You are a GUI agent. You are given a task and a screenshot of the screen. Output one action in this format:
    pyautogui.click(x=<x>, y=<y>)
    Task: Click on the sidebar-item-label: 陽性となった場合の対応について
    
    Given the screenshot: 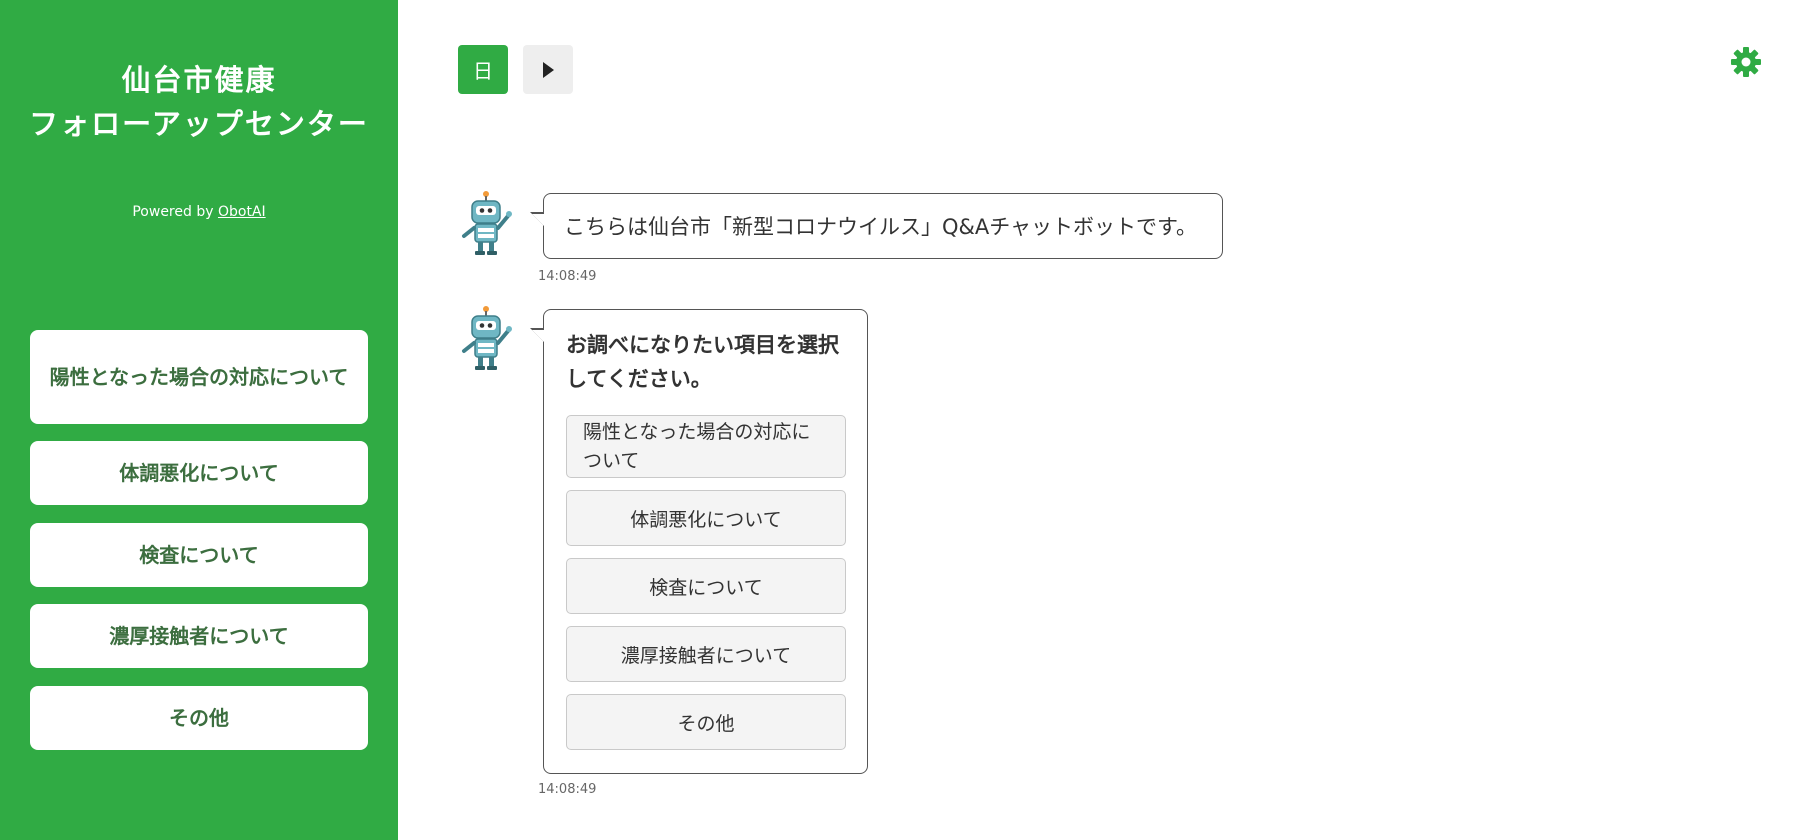 What is the action you would take?
    pyautogui.click(x=199, y=376)
    